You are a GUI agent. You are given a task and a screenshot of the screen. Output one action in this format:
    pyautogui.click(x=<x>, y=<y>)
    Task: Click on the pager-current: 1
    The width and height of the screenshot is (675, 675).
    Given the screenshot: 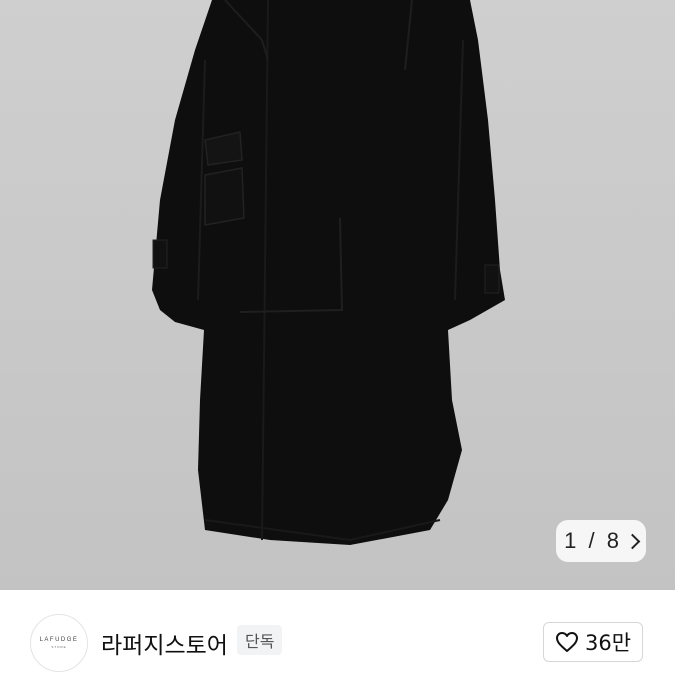 What is the action you would take?
    pyautogui.click(x=570, y=540)
    